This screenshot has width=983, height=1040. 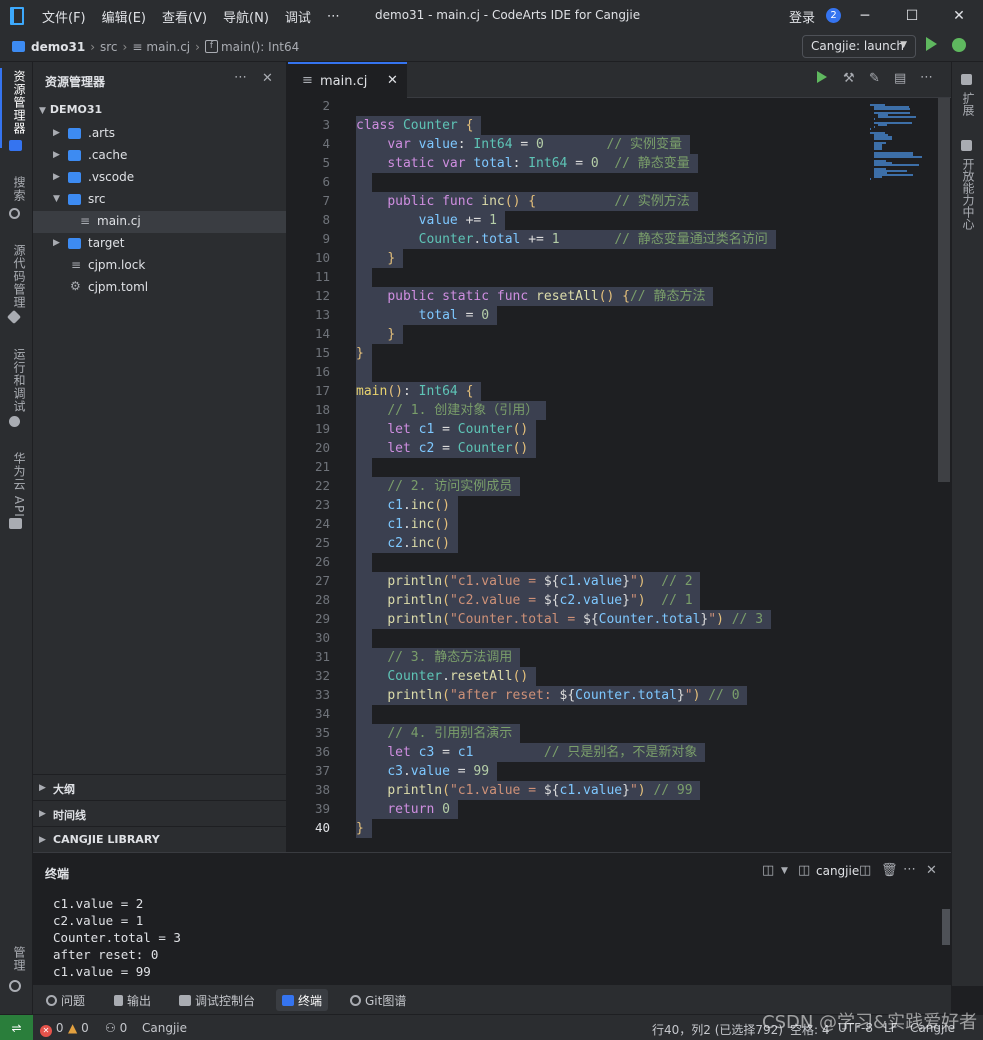 What do you see at coordinates (578, 125) in the screenshot?
I see `code-line: 3 class Counter {` at bounding box center [578, 125].